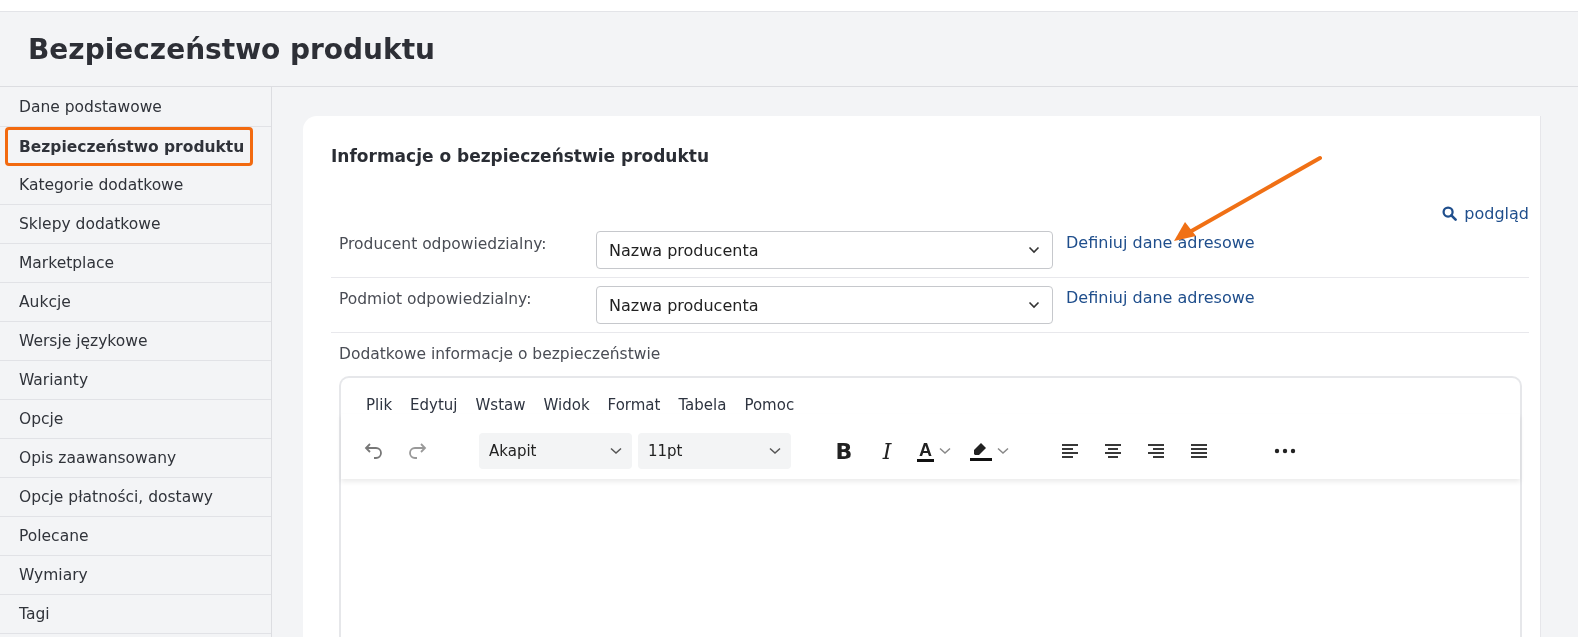 Image resolution: width=1578 pixels, height=637 pixels. What do you see at coordinates (379, 405) in the screenshot?
I see `menu-item: Plik` at bounding box center [379, 405].